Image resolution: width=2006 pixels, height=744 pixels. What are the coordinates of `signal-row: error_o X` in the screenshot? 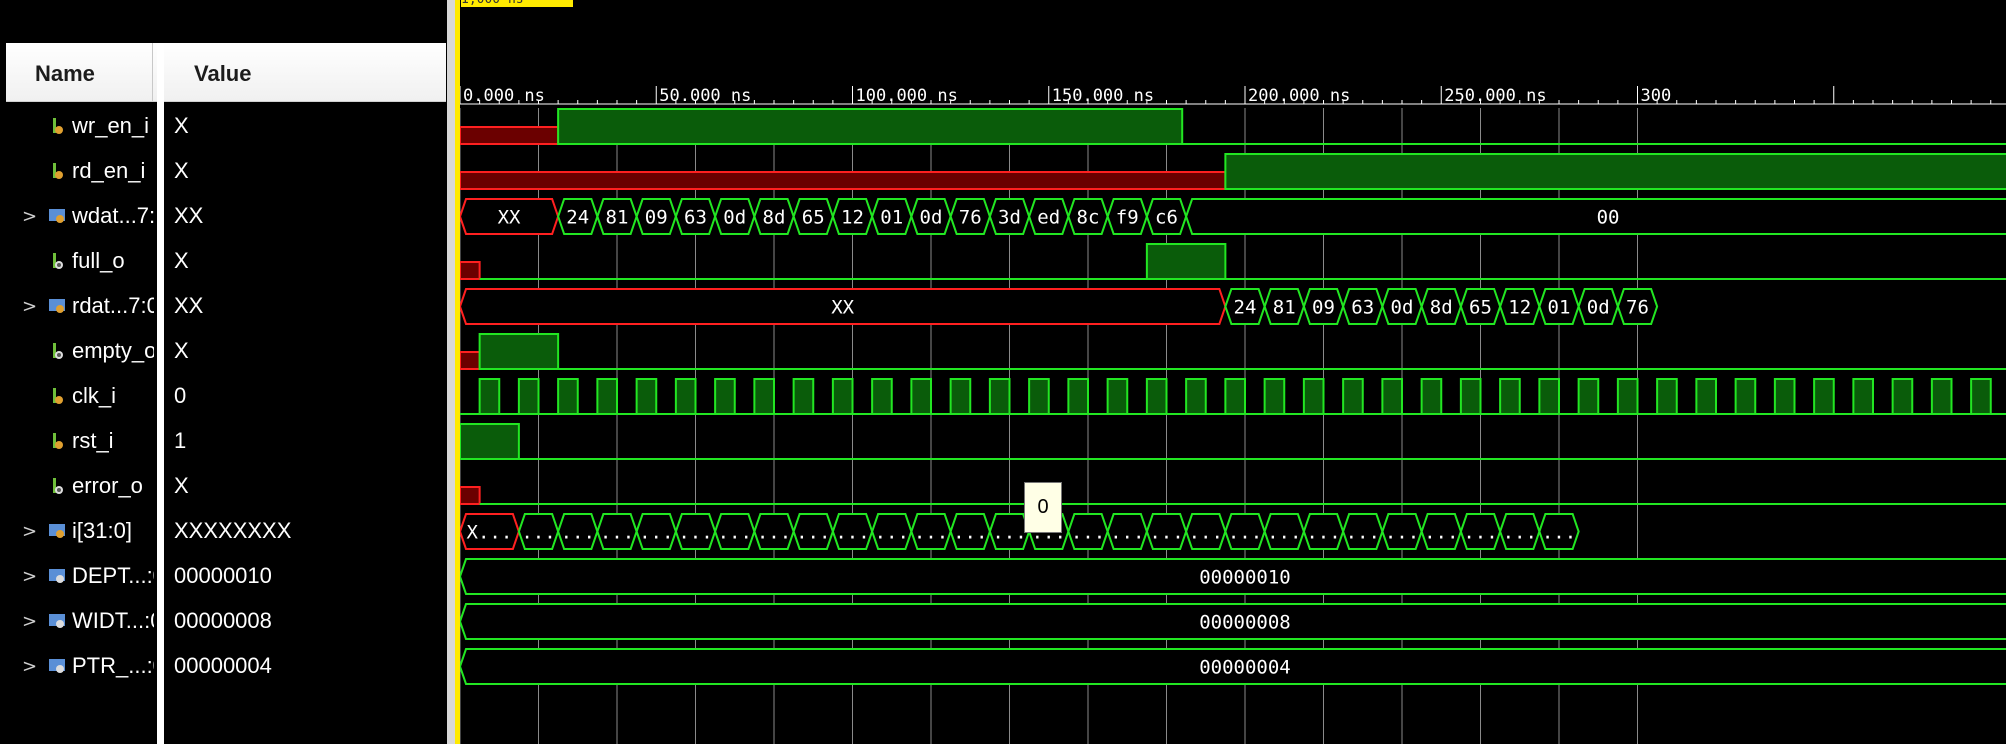 It's located at (223, 486).